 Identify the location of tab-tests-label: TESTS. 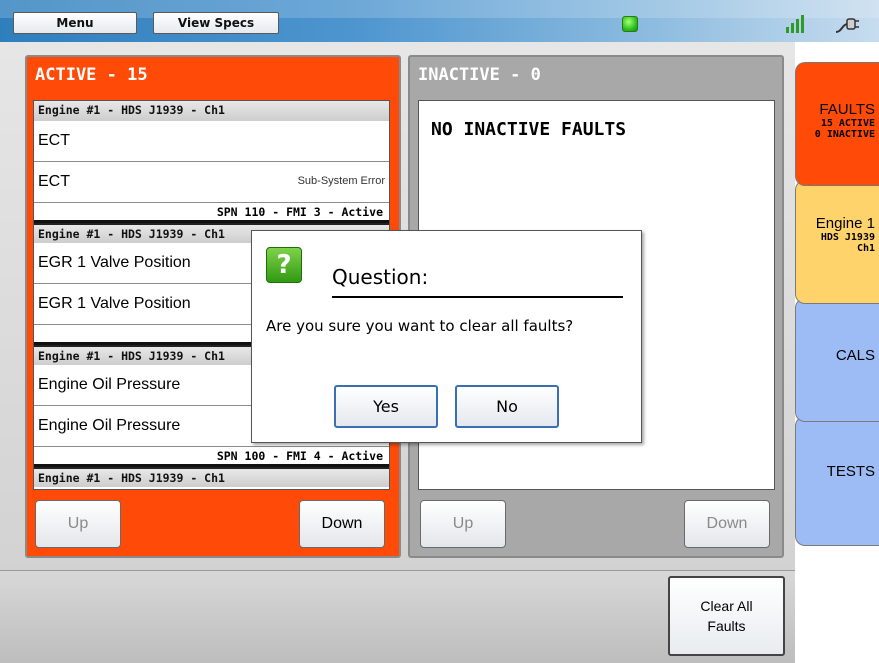
(850, 471).